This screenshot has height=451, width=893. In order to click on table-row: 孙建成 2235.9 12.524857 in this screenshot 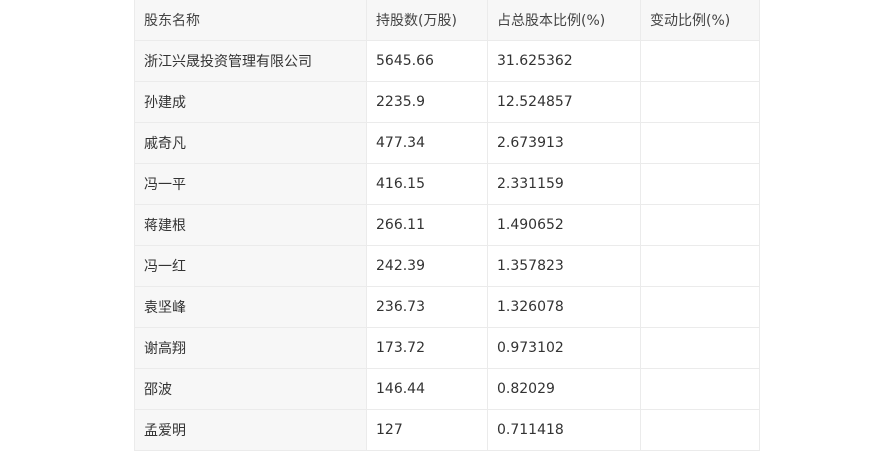, I will do `click(447, 102)`.